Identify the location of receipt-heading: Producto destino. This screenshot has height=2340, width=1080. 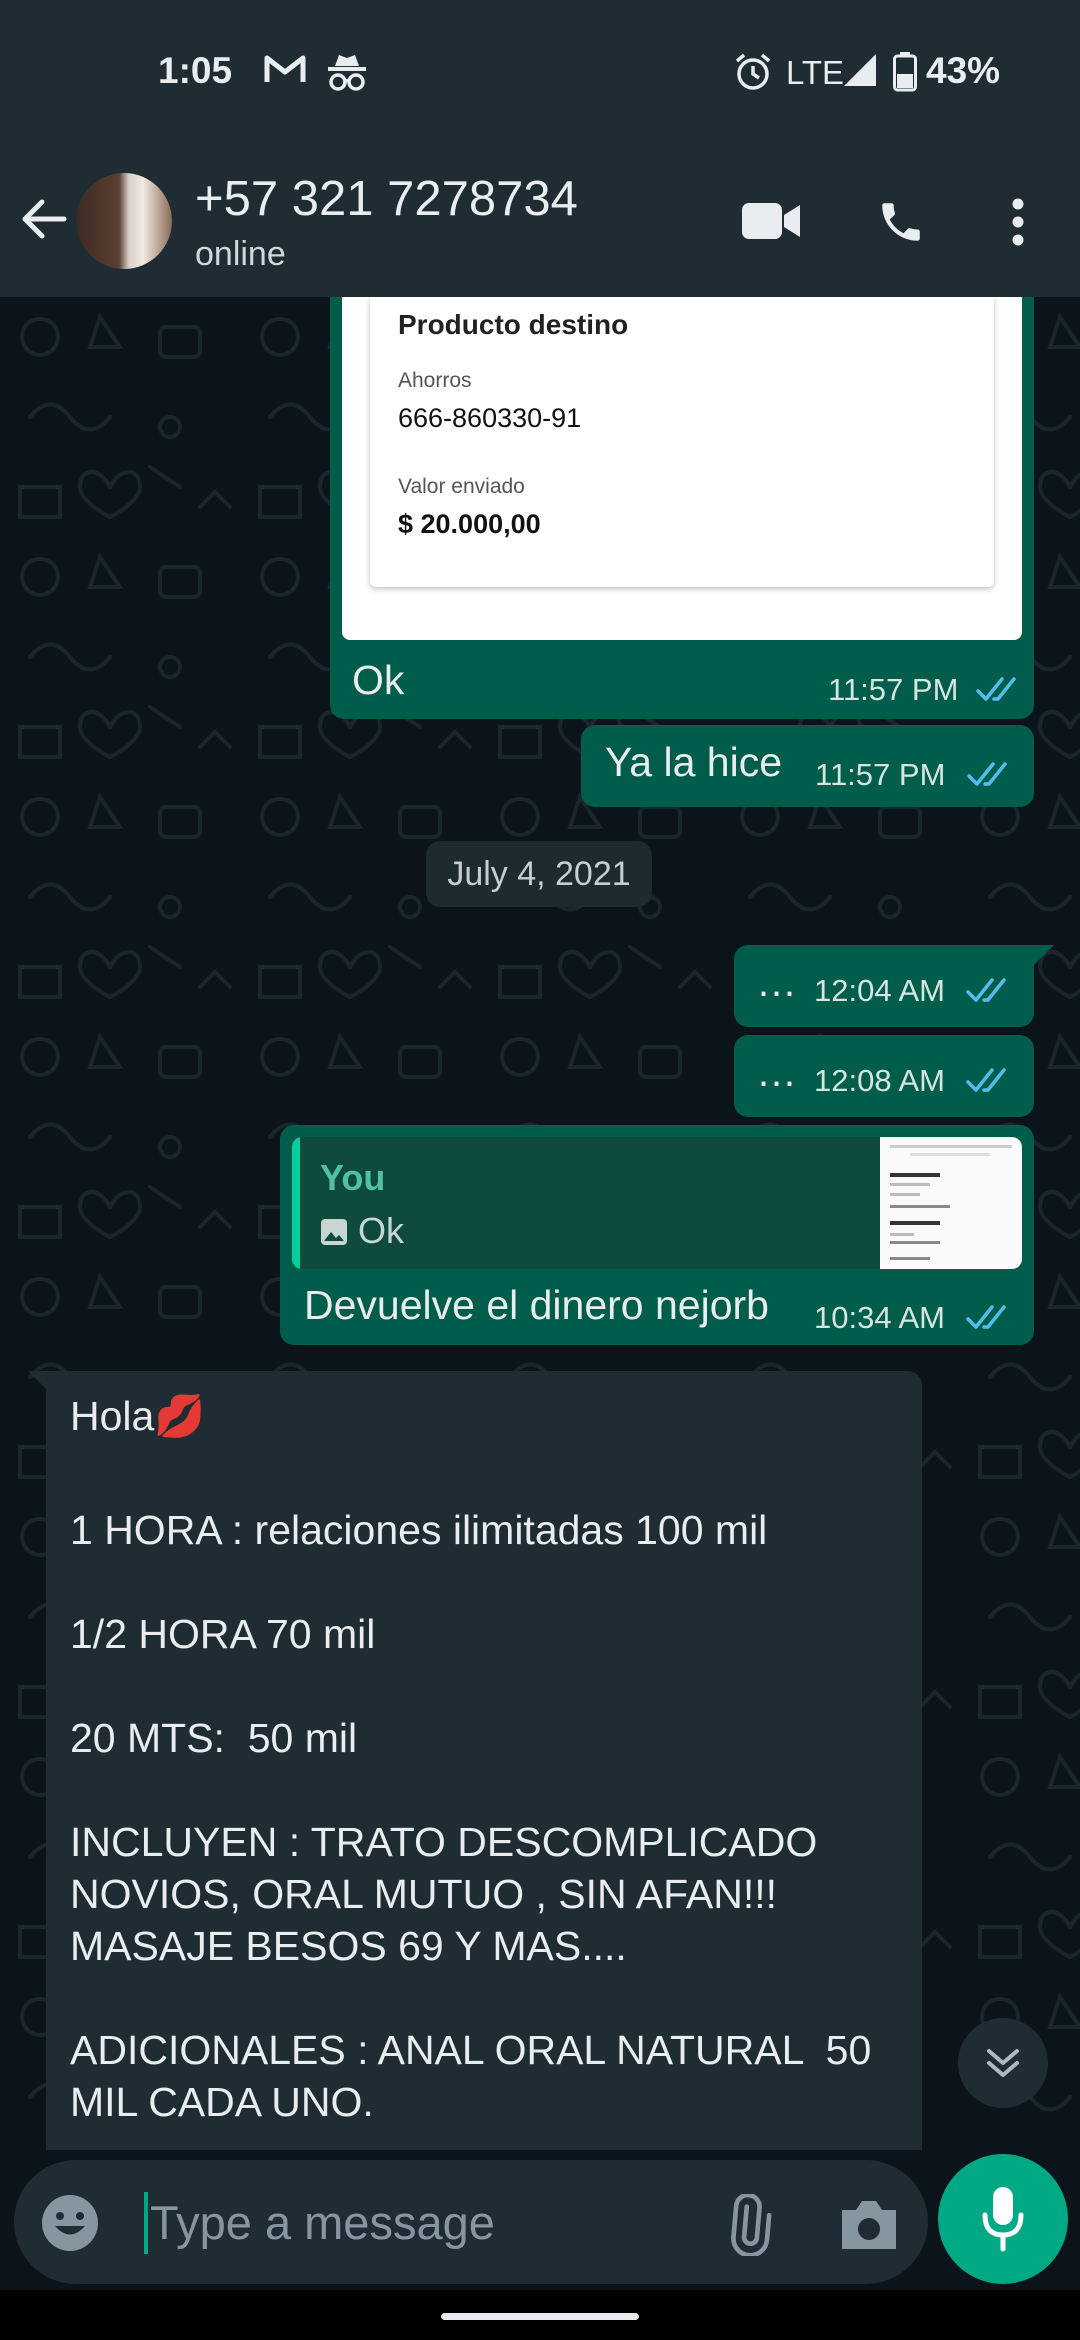
(513, 324).